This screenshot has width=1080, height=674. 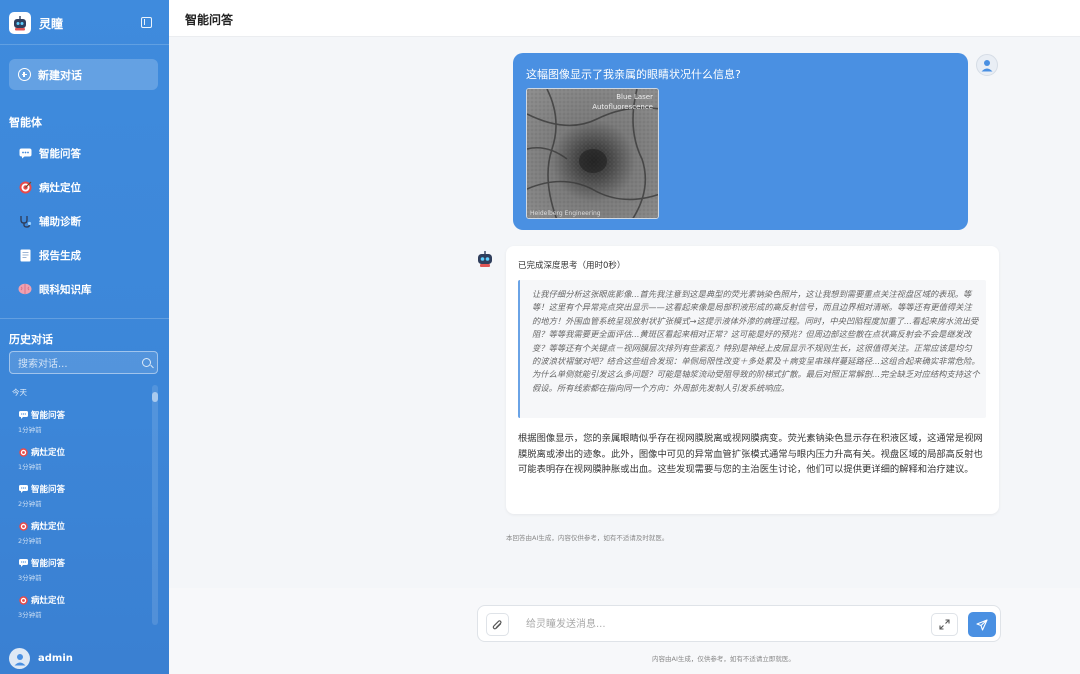 I want to click on expand-button, so click(x=944, y=624).